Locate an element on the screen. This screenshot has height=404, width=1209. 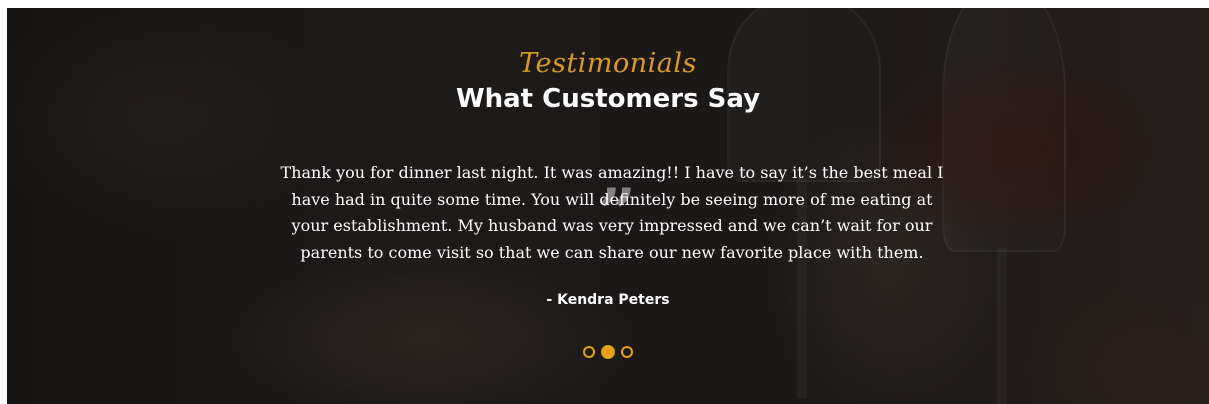
slider-pagination is located at coordinates (608, 352).